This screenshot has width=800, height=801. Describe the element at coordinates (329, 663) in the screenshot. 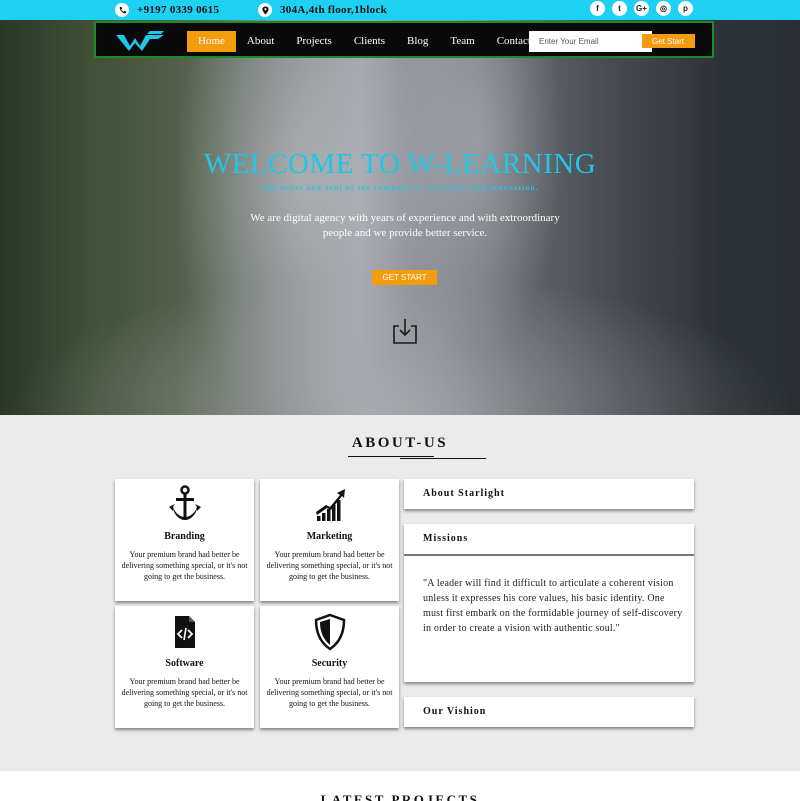

I see `card-title: Security` at that location.